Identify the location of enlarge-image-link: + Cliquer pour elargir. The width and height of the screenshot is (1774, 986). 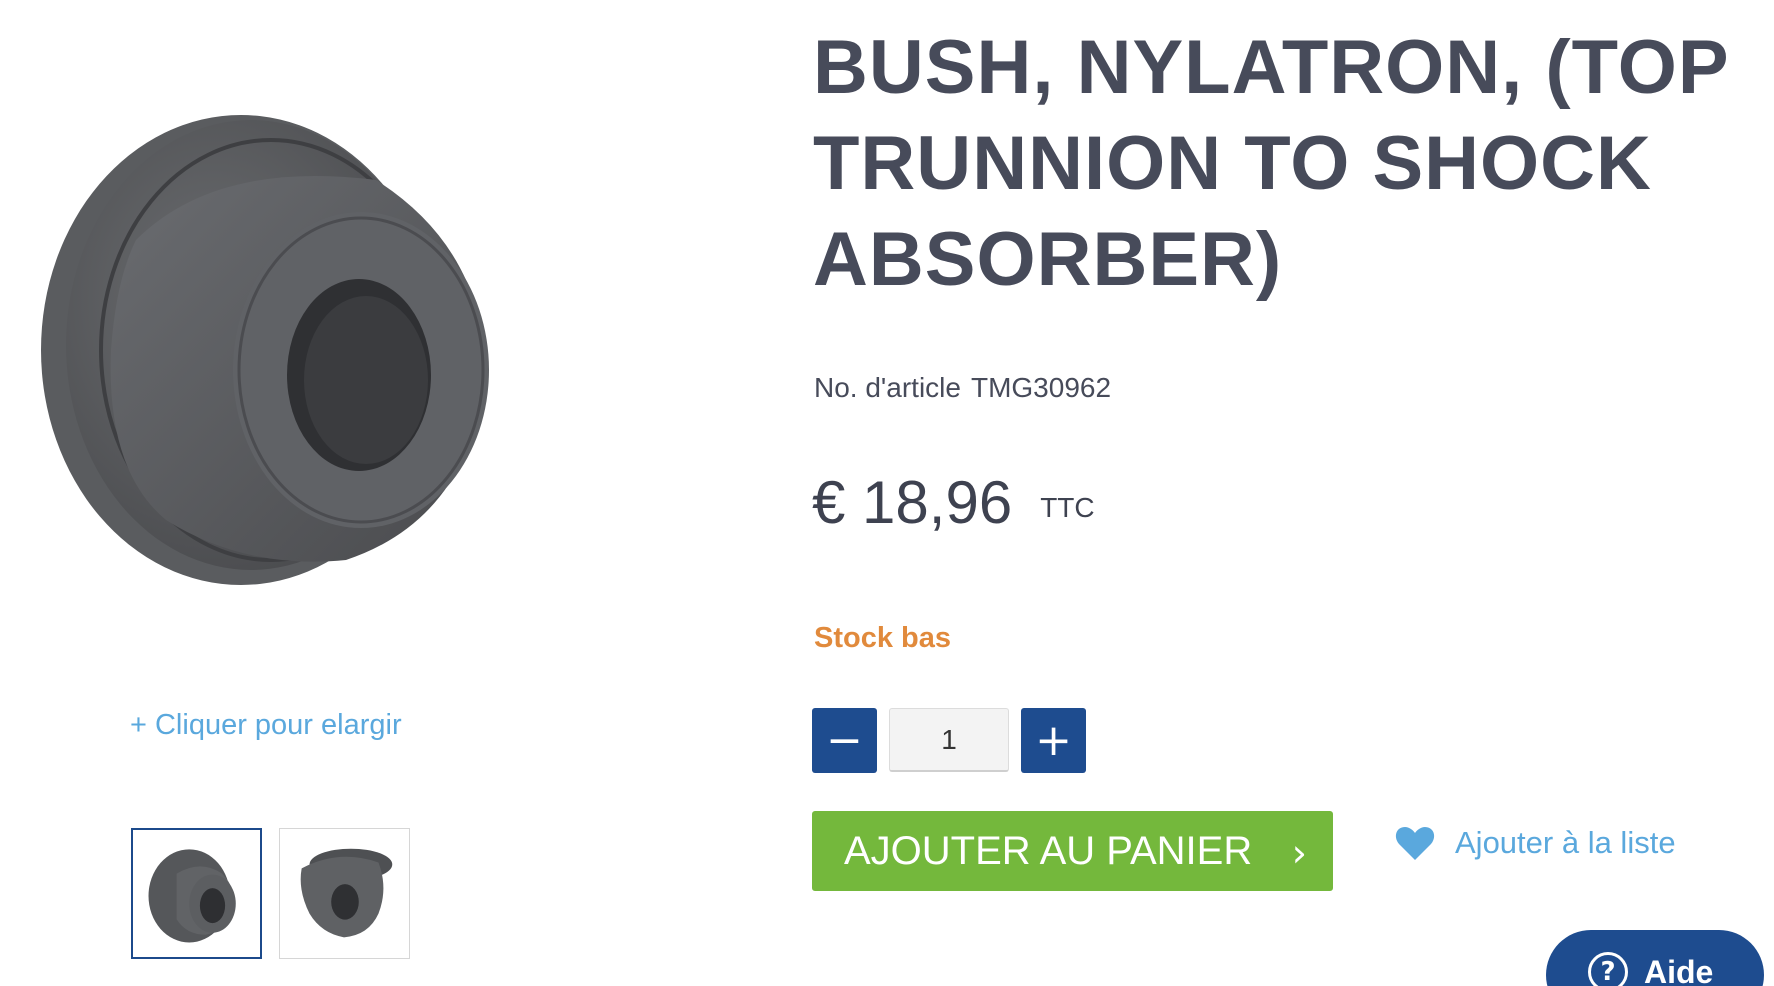
(266, 725).